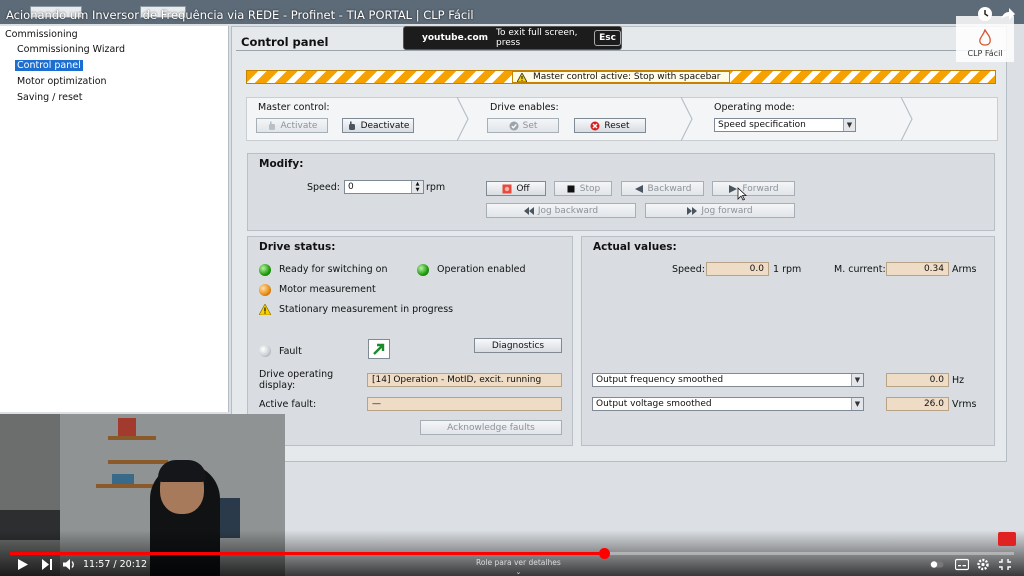 The width and height of the screenshot is (1024, 576). What do you see at coordinates (182, 471) in the screenshot?
I see `presenter-hair` at bounding box center [182, 471].